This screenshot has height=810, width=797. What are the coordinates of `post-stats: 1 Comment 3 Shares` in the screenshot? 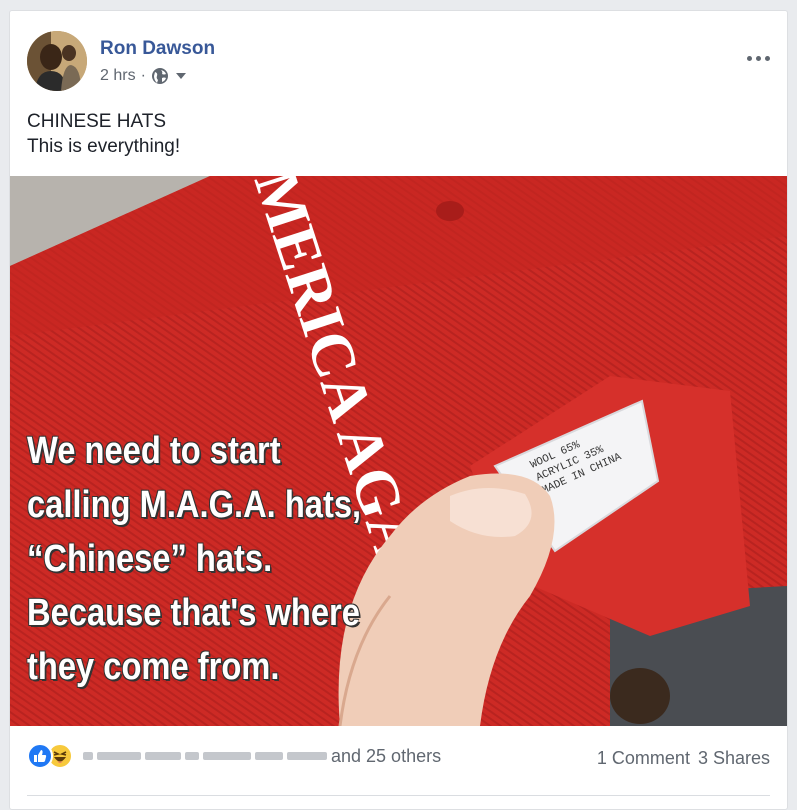 It's located at (683, 758).